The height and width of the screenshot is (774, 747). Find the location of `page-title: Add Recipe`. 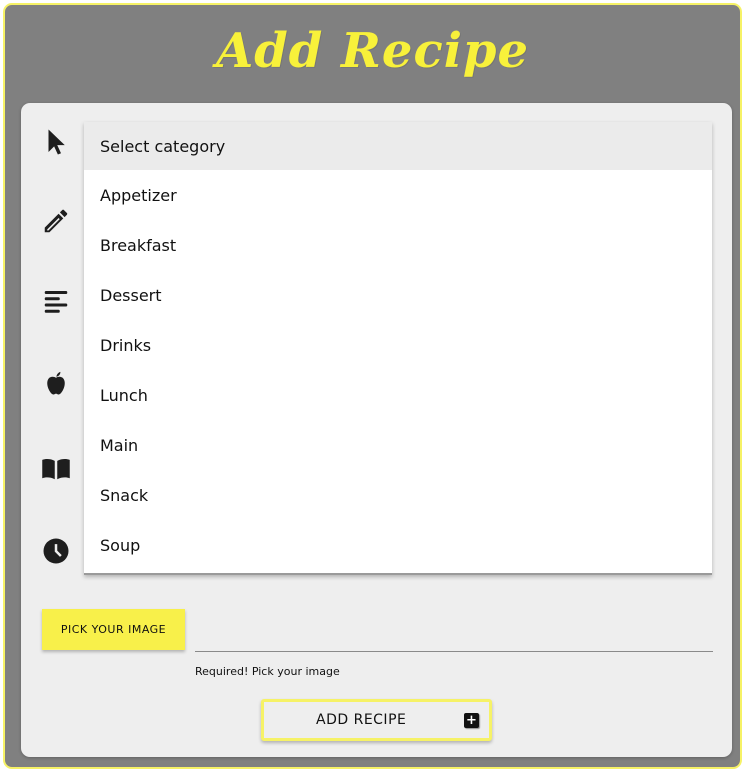

page-title: Add Recipe is located at coordinates (372, 51).